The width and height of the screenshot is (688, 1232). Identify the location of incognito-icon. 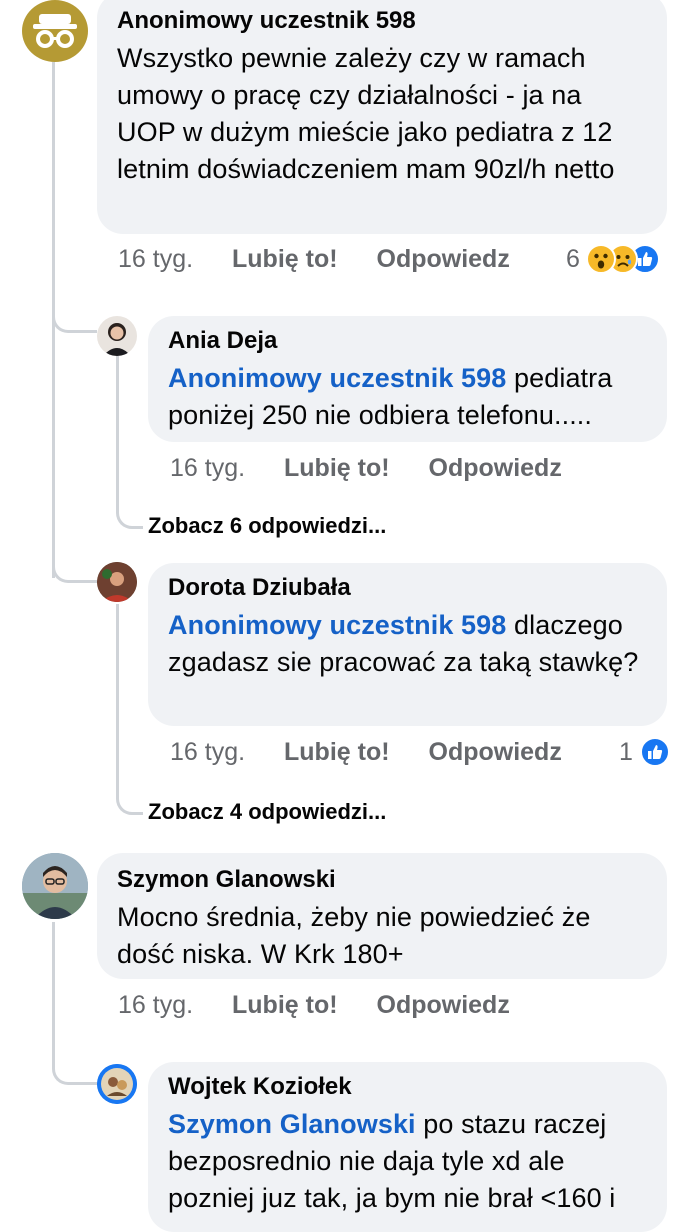
(55, 31).